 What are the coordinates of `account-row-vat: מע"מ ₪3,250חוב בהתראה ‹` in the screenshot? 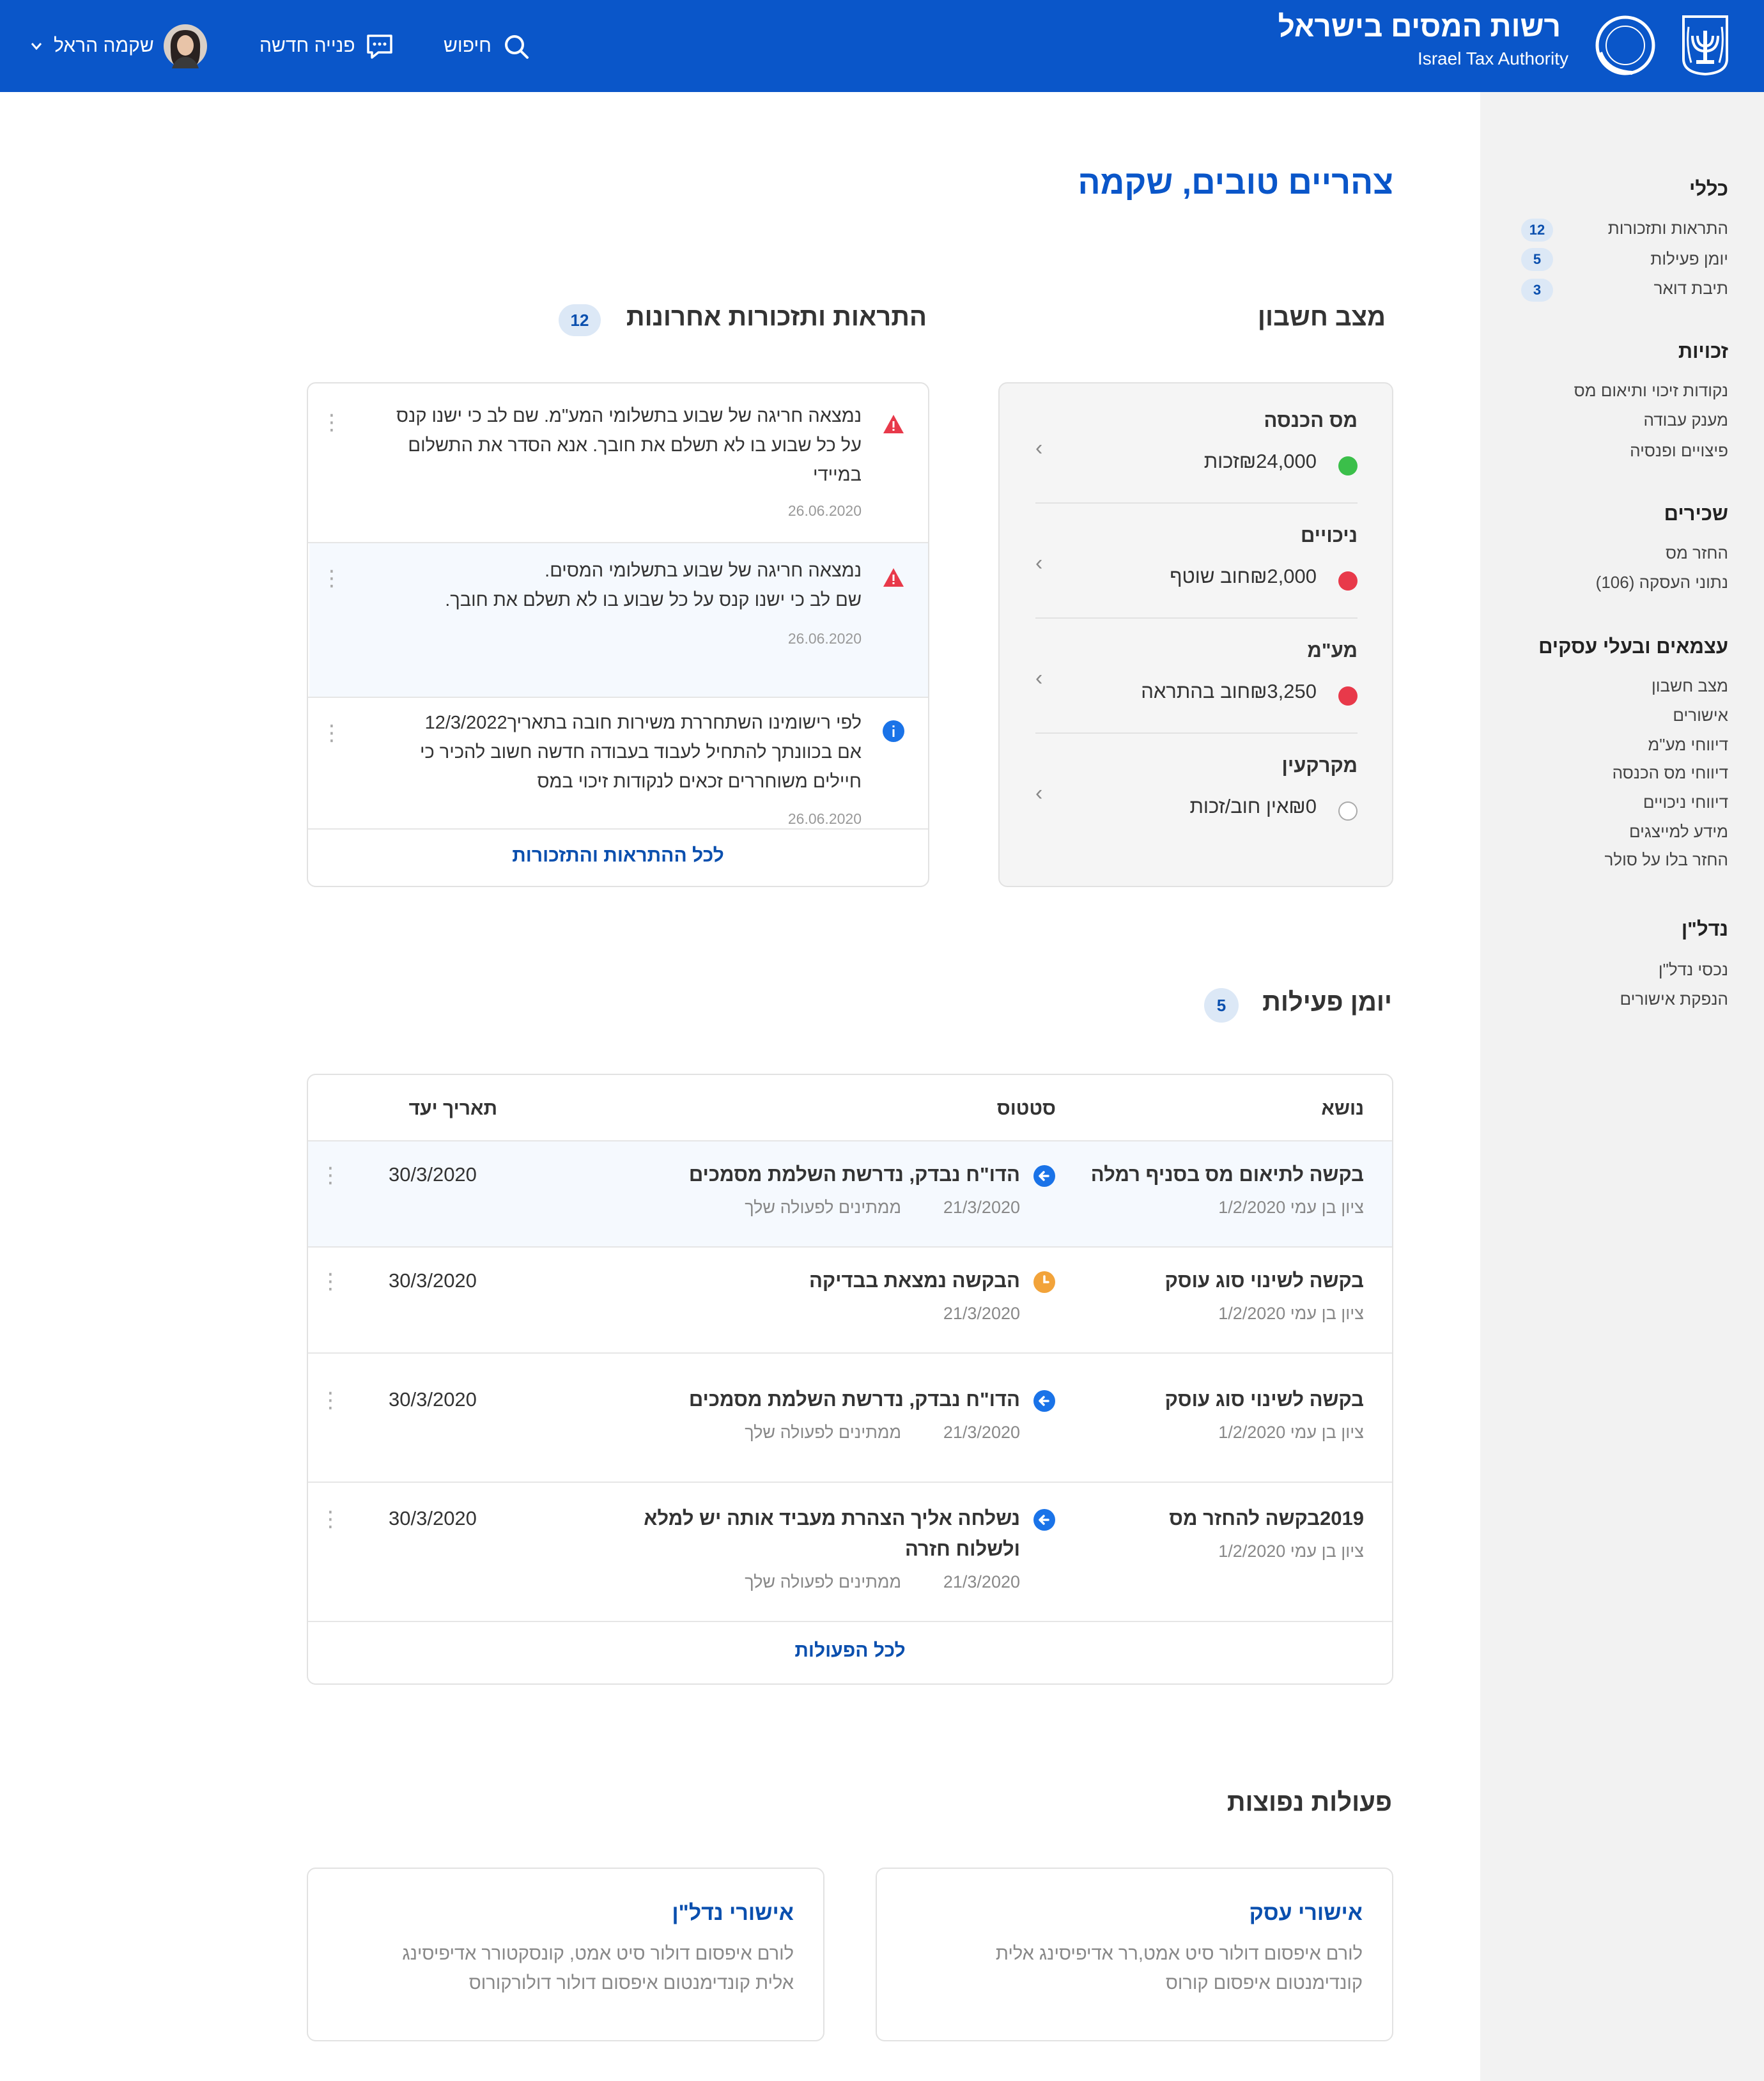 It's located at (1196, 671).